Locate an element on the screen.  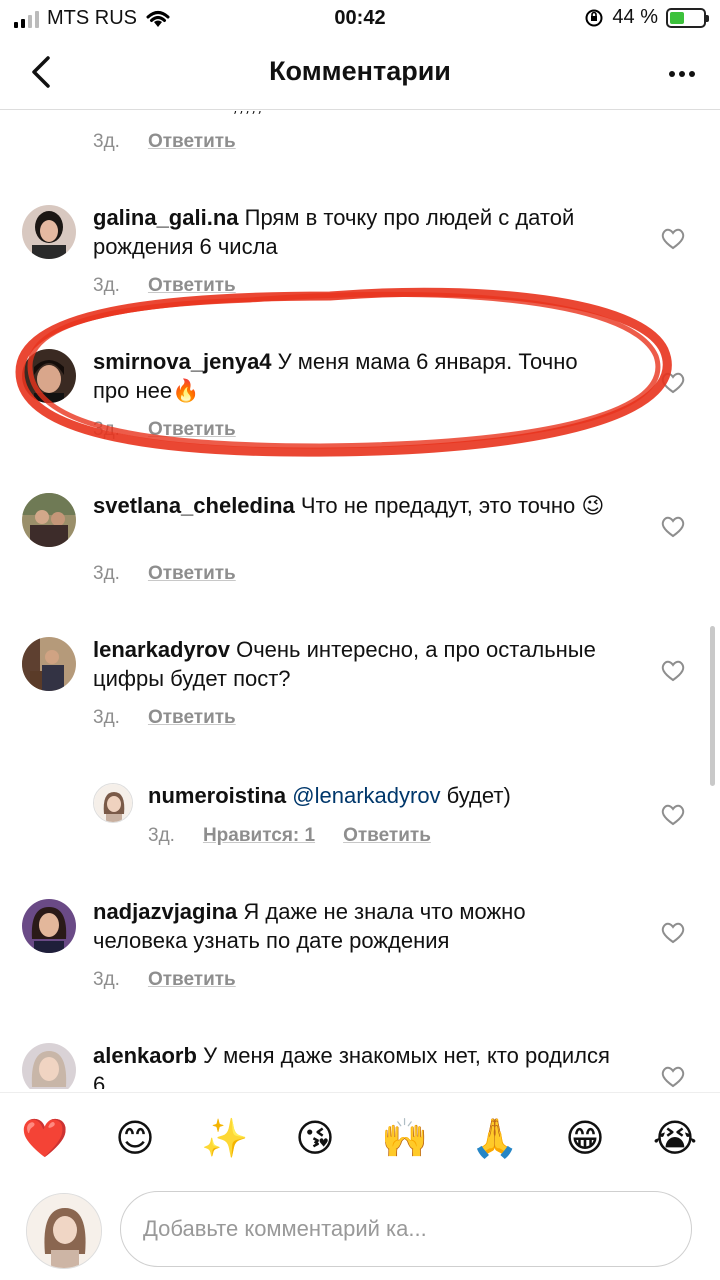
comment-username: numeroistina is located at coordinates (217, 795).